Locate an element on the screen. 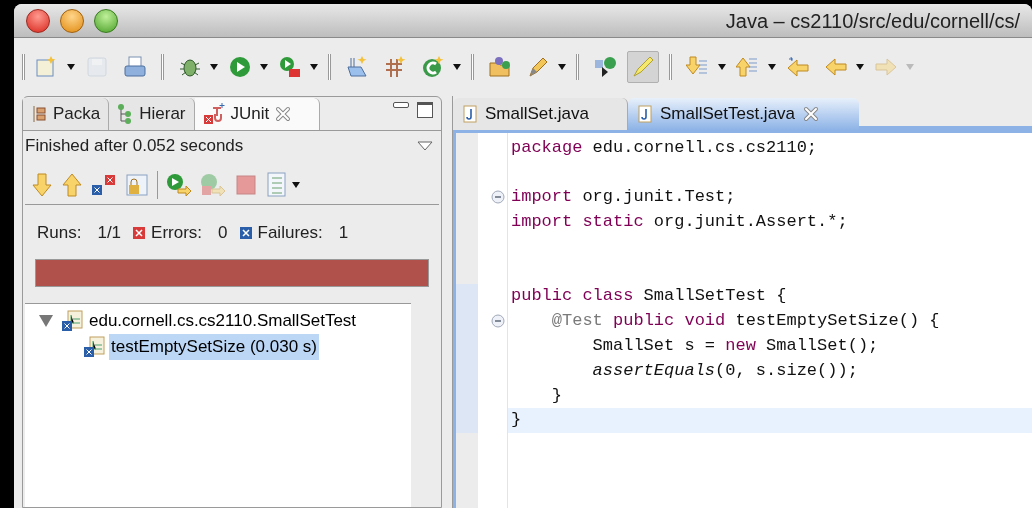 The image size is (1032, 508). up-arrow-list-icon is located at coordinates (748, 67).